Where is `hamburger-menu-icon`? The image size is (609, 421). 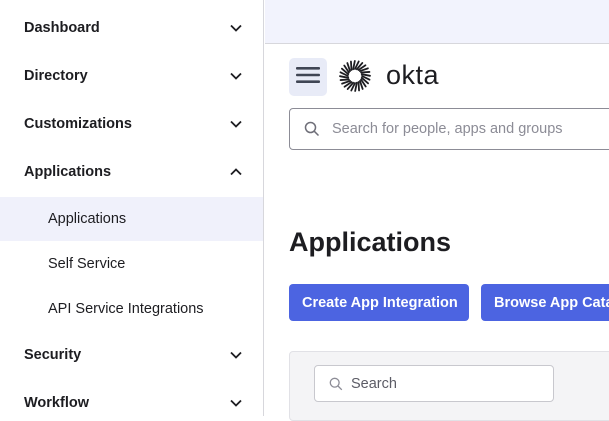
hamburger-menu-icon is located at coordinates (308, 77).